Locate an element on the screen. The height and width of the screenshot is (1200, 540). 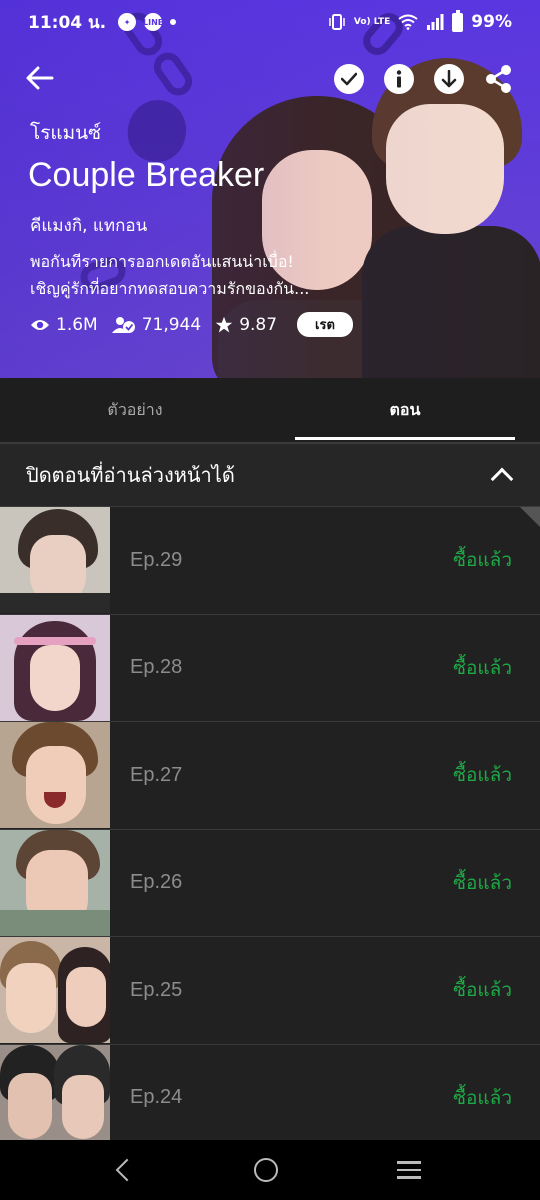
rate-button: เรต is located at coordinates (325, 324).